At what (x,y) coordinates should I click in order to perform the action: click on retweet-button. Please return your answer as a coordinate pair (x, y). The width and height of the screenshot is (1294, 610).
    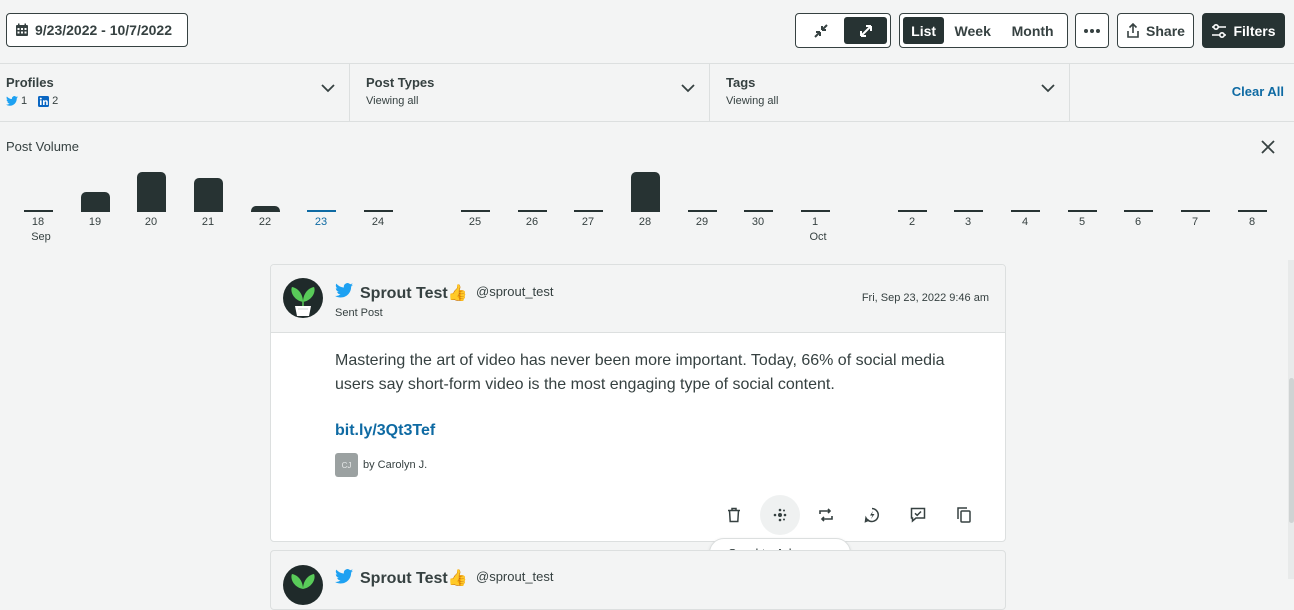
    Looking at the image, I should click on (826, 515).